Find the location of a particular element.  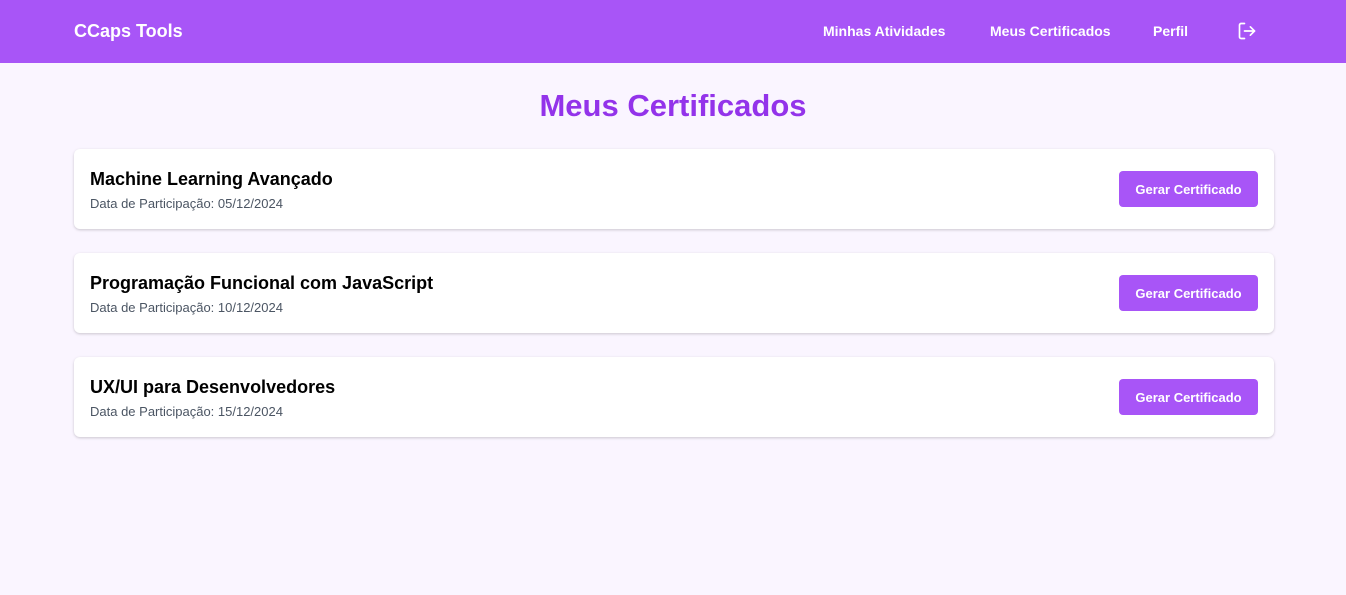

nav-perfil: Perfil is located at coordinates (1170, 31).